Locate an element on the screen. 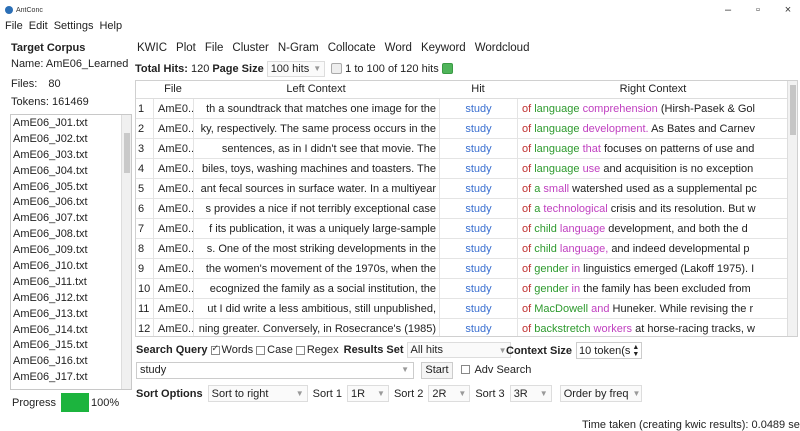 This screenshot has width=800, height=431. chevron-down-icon: ▼ is located at coordinates (405, 369).